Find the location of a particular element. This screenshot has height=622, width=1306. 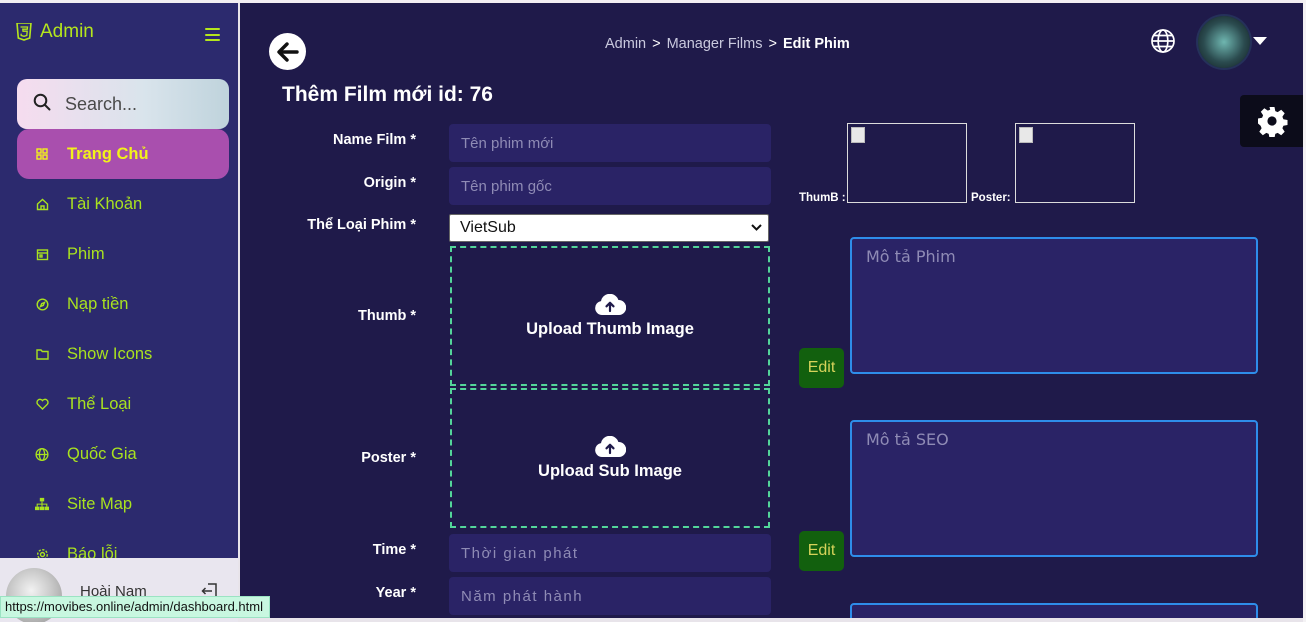

brand: Admin is located at coordinates (55, 32).